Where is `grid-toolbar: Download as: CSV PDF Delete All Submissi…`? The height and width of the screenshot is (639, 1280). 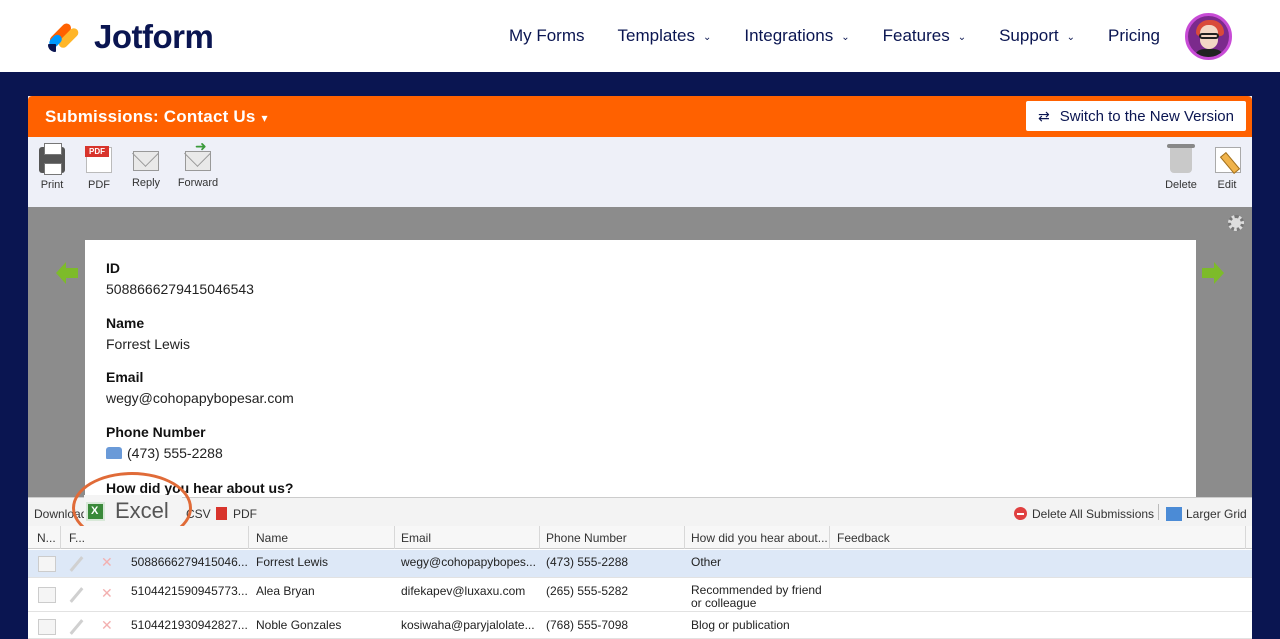 grid-toolbar: Download as: CSV PDF Delete All Submissi… is located at coordinates (640, 511).